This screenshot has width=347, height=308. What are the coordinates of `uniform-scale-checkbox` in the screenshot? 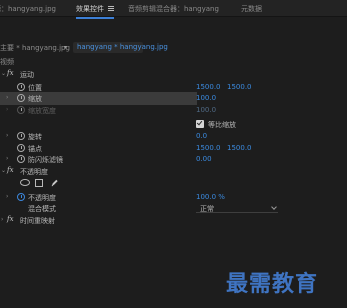 It's located at (200, 124).